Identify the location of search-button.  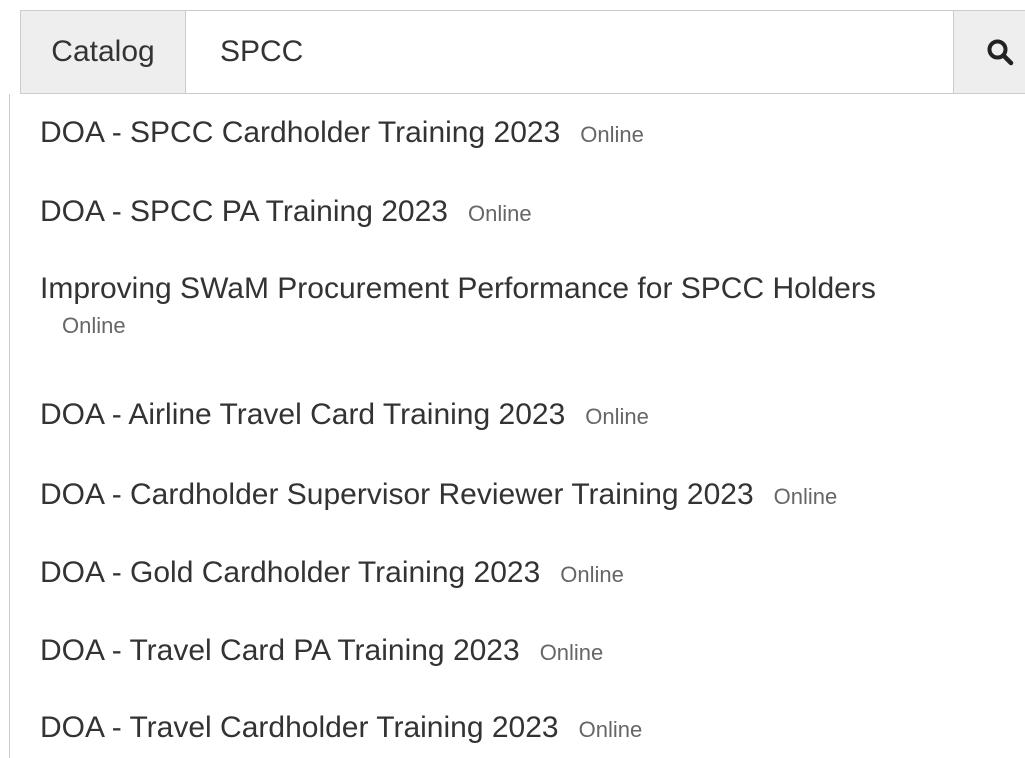
(989, 52).